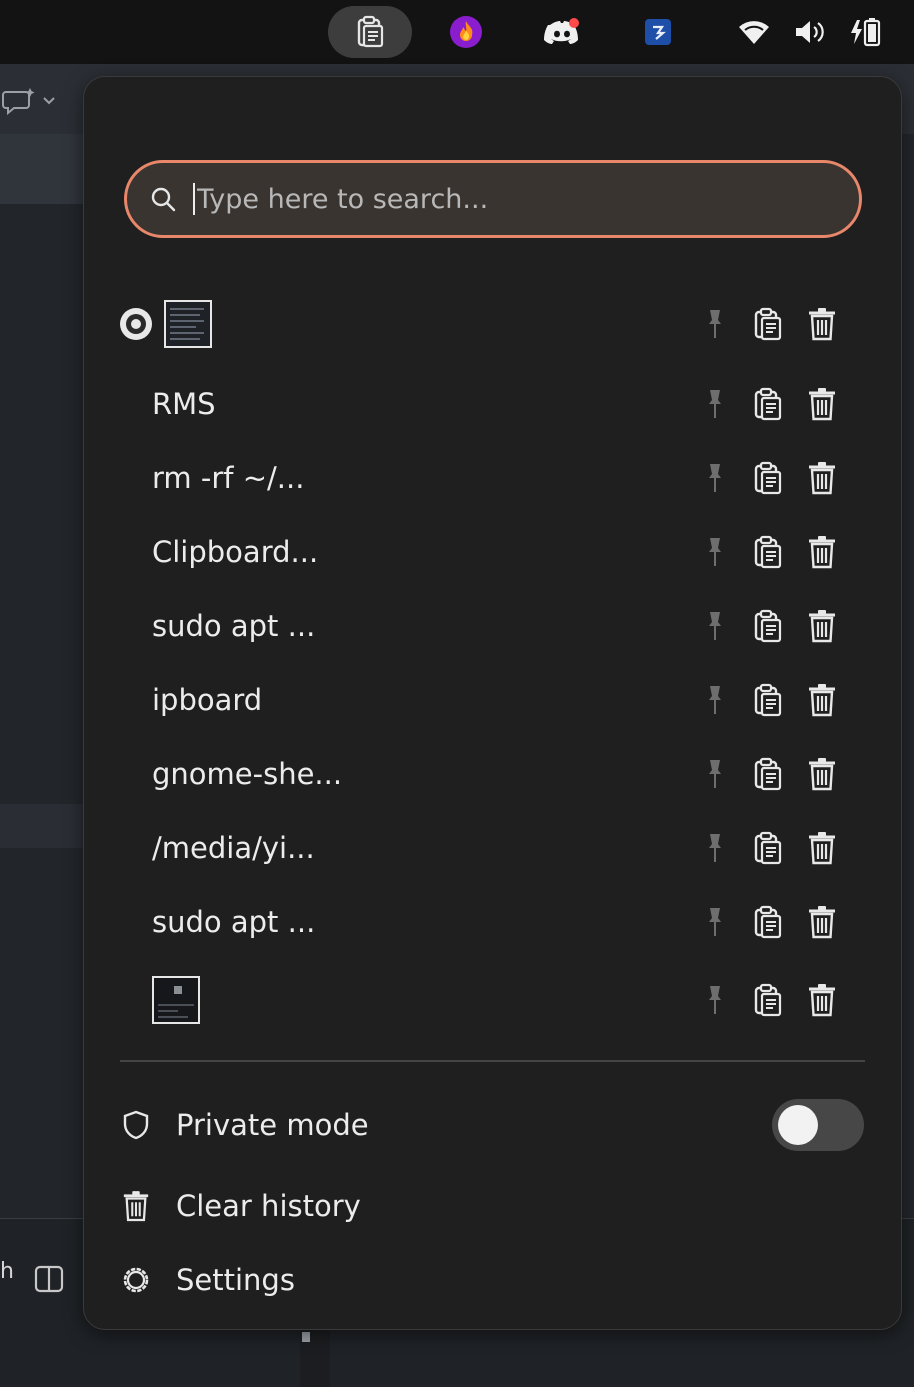 This screenshot has height=1387, width=914. I want to click on wifi-icon, so click(754, 32).